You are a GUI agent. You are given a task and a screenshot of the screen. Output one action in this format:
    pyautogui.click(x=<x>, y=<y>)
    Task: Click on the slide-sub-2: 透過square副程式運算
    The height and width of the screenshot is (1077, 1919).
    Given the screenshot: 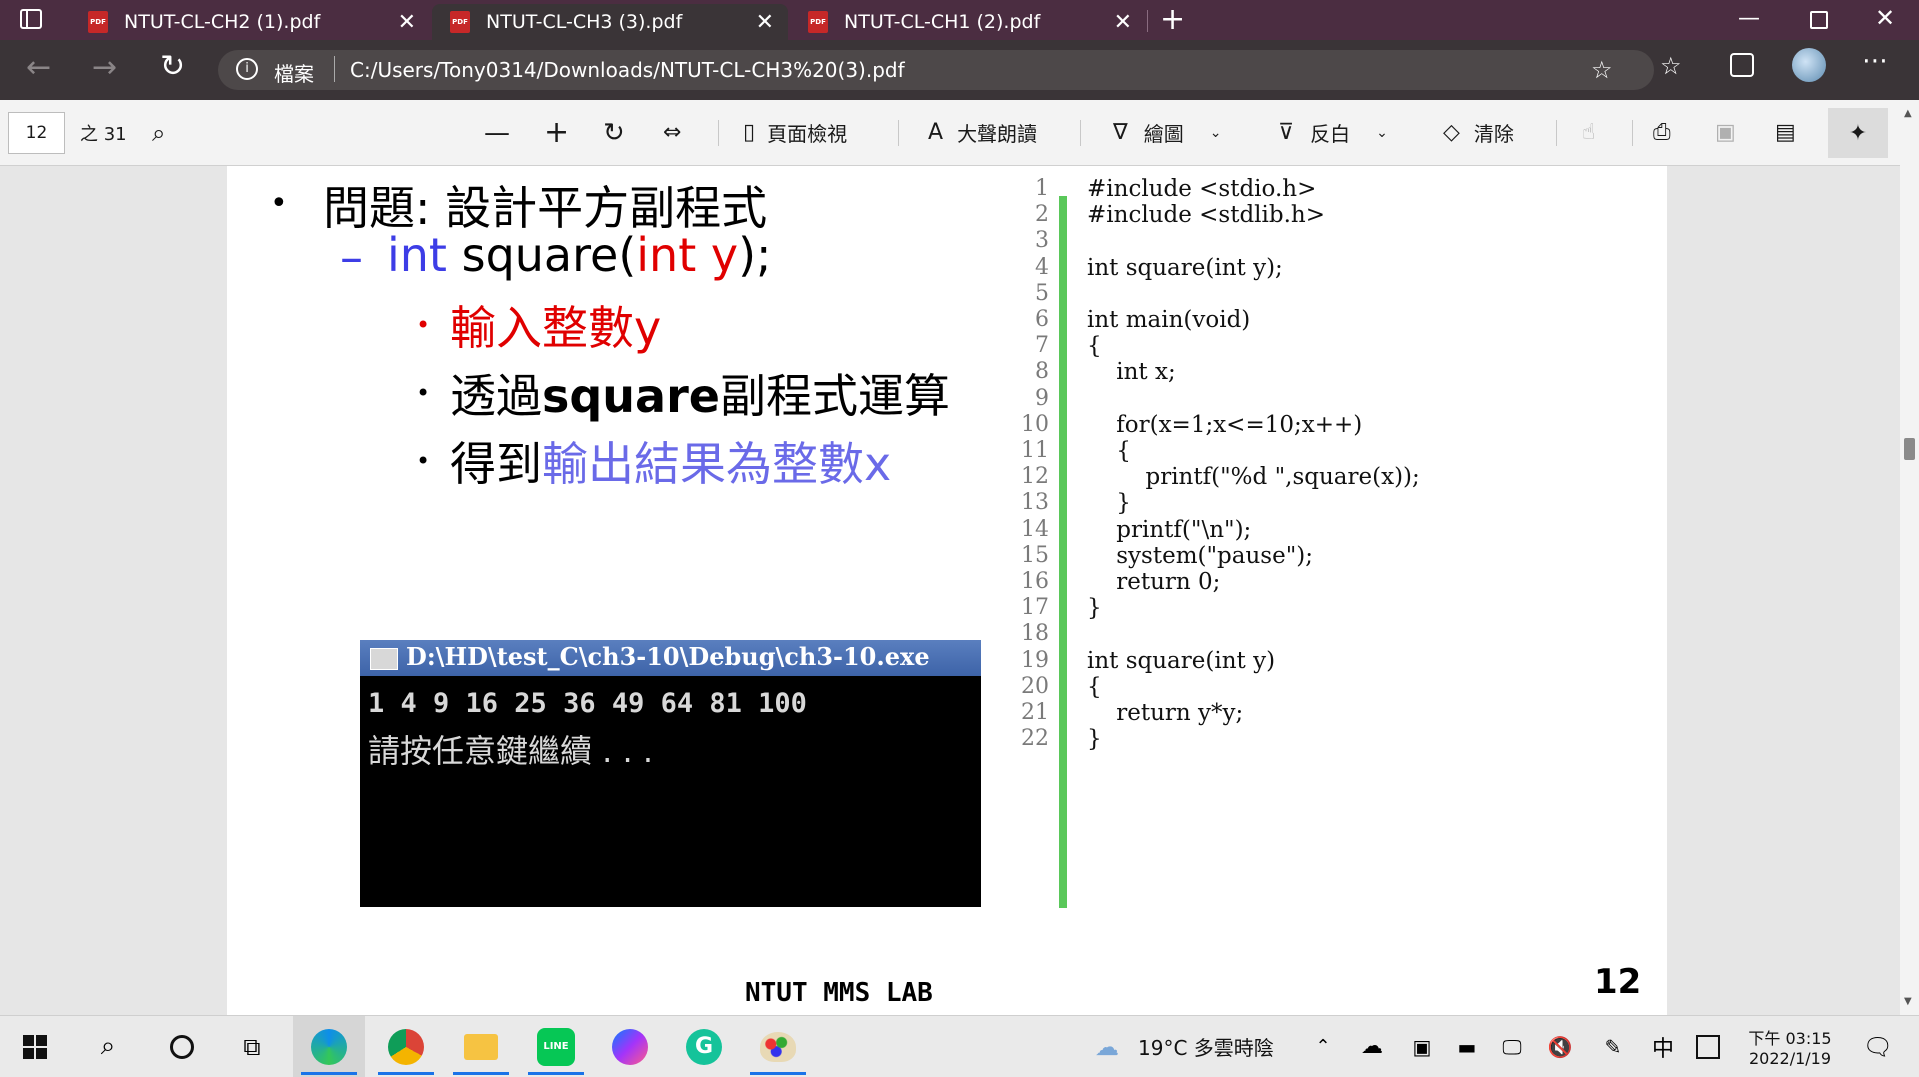 What is the action you would take?
    pyautogui.click(x=700, y=393)
    